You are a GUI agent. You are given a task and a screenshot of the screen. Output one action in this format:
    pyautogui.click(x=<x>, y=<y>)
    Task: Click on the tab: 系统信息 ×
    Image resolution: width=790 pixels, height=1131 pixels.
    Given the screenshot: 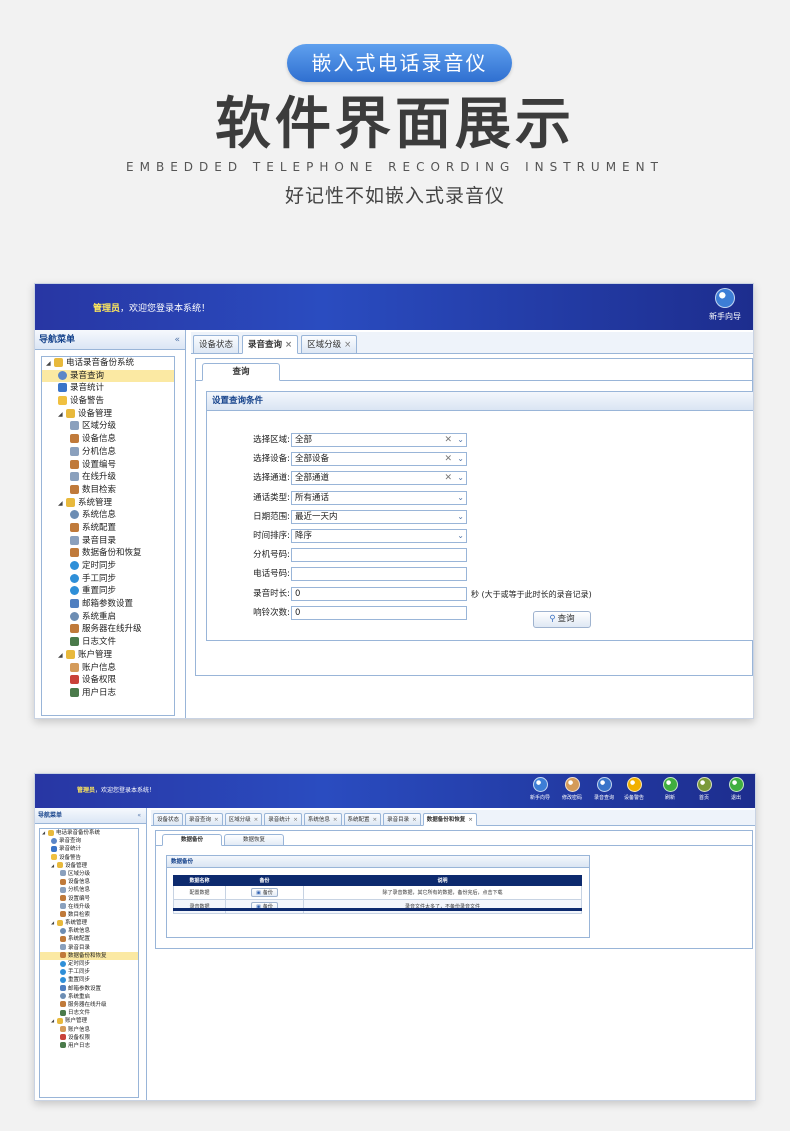 What is the action you would take?
    pyautogui.click(x=322, y=819)
    